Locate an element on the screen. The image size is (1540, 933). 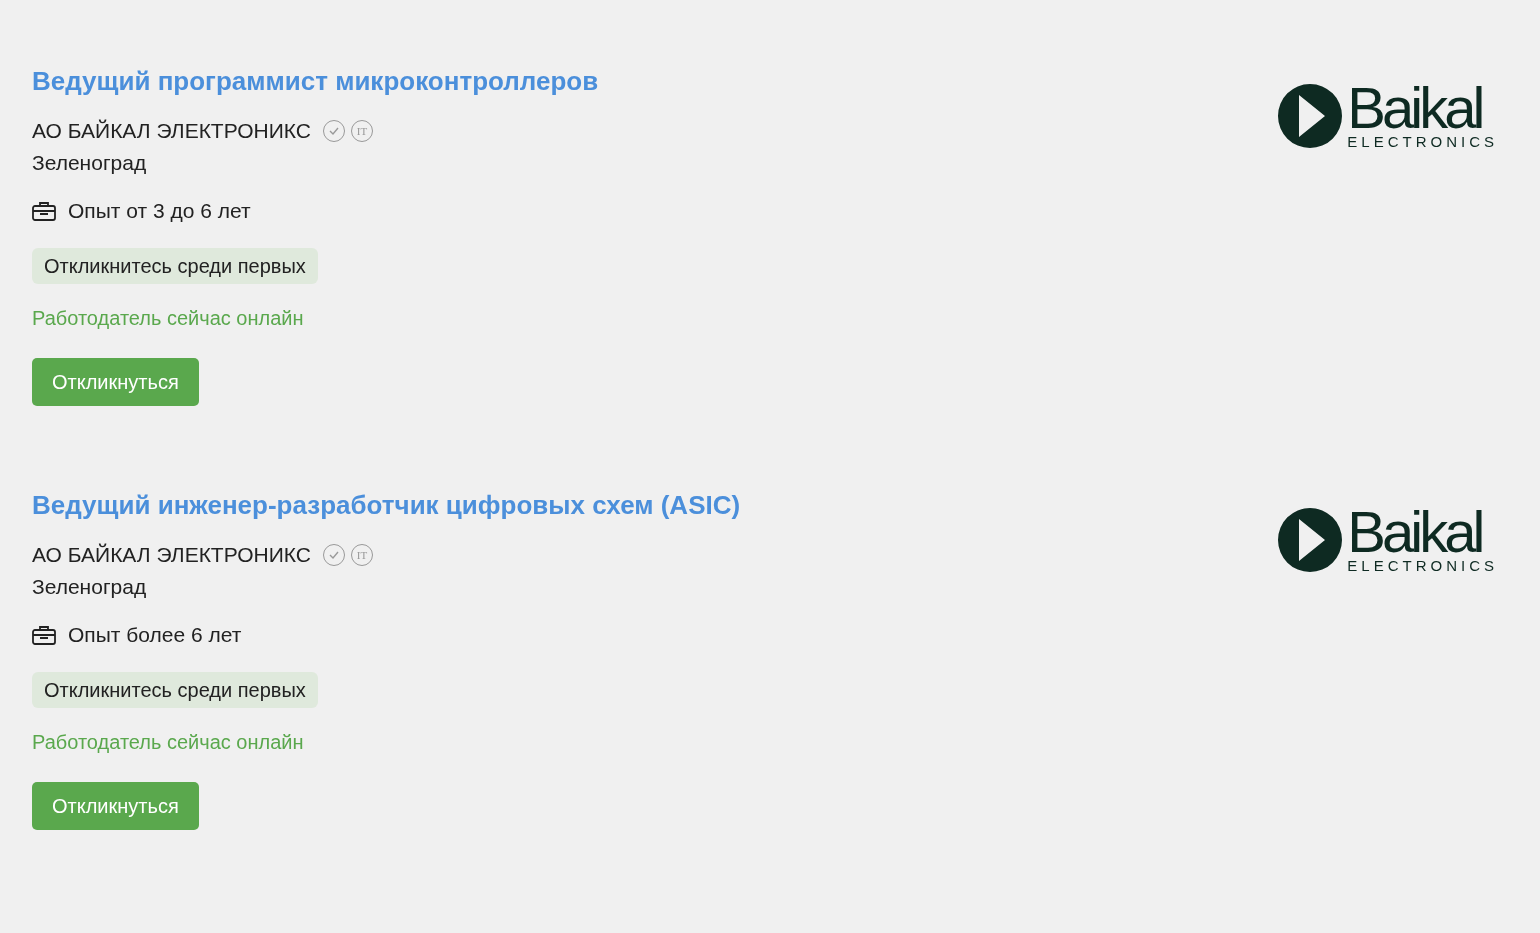
experience: Опыт от 3 до 6 лет is located at coordinates (159, 211).